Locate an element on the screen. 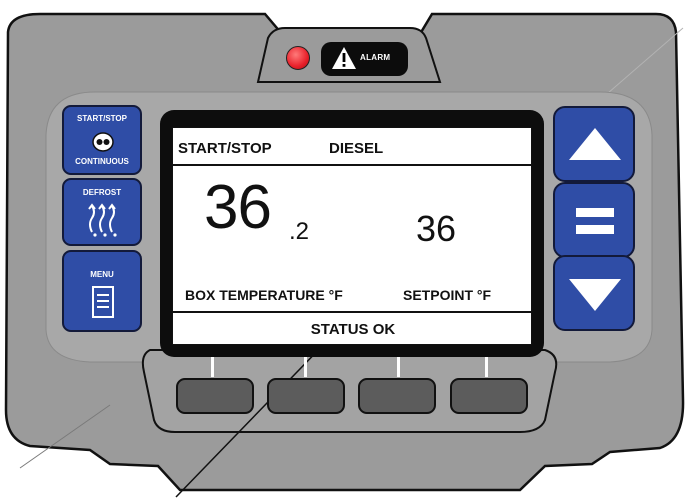  mode-text: START/STOP is located at coordinates (225, 148).